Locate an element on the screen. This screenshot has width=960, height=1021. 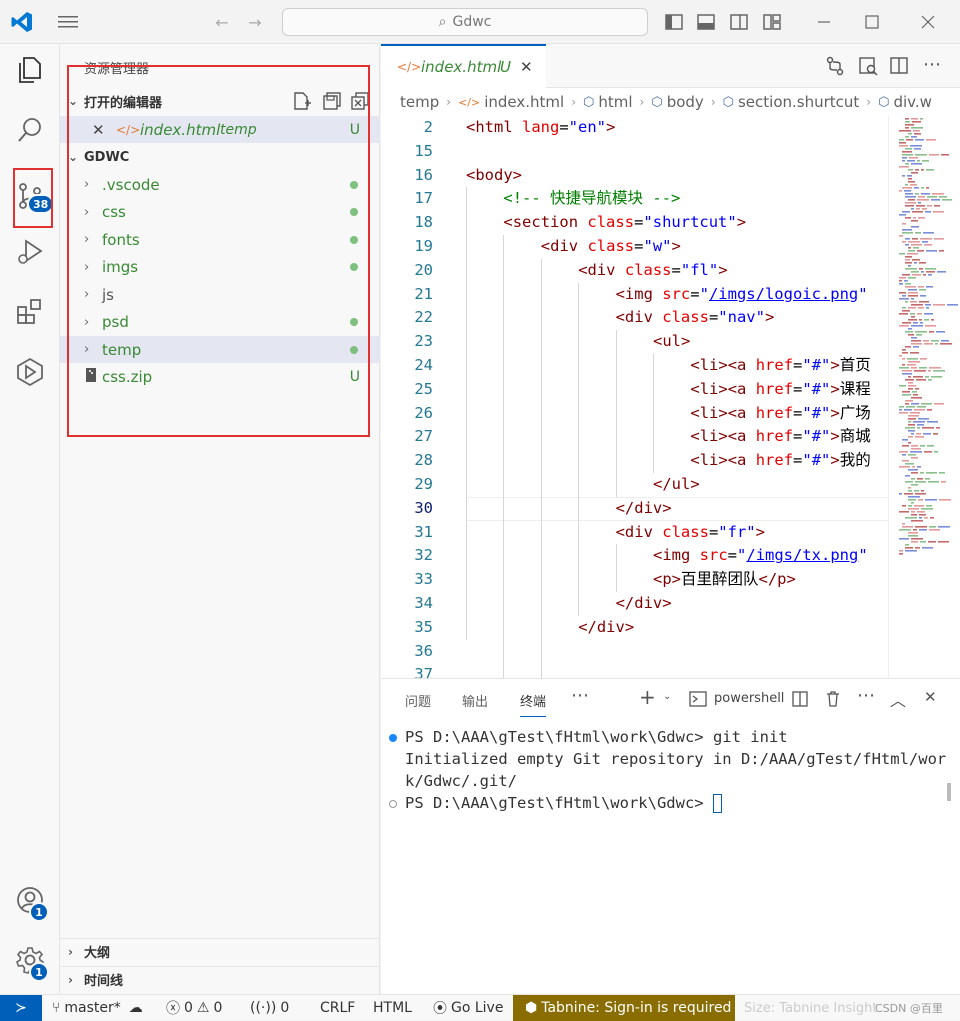
terminal-icon is located at coordinates (698, 701).